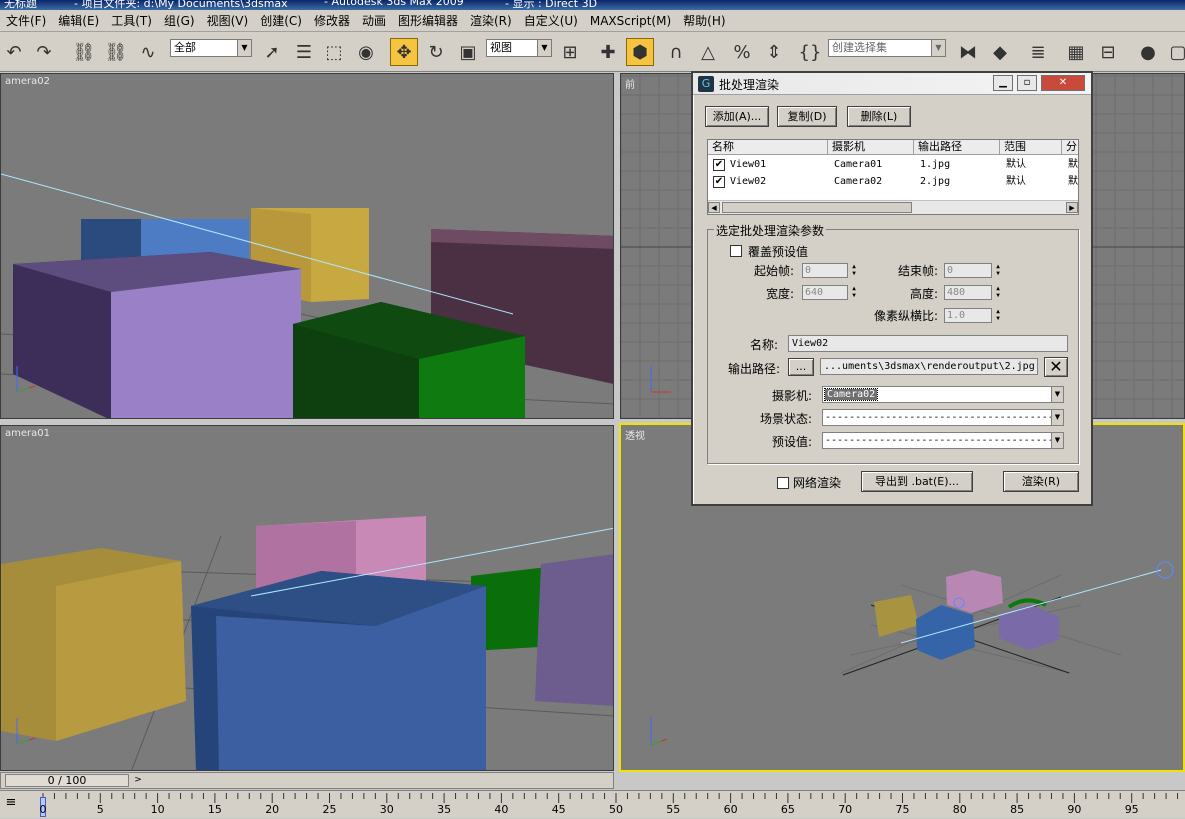 Image resolution: width=1185 pixels, height=819 pixels. I want to click on copy-button: 复制(D), so click(807, 116).